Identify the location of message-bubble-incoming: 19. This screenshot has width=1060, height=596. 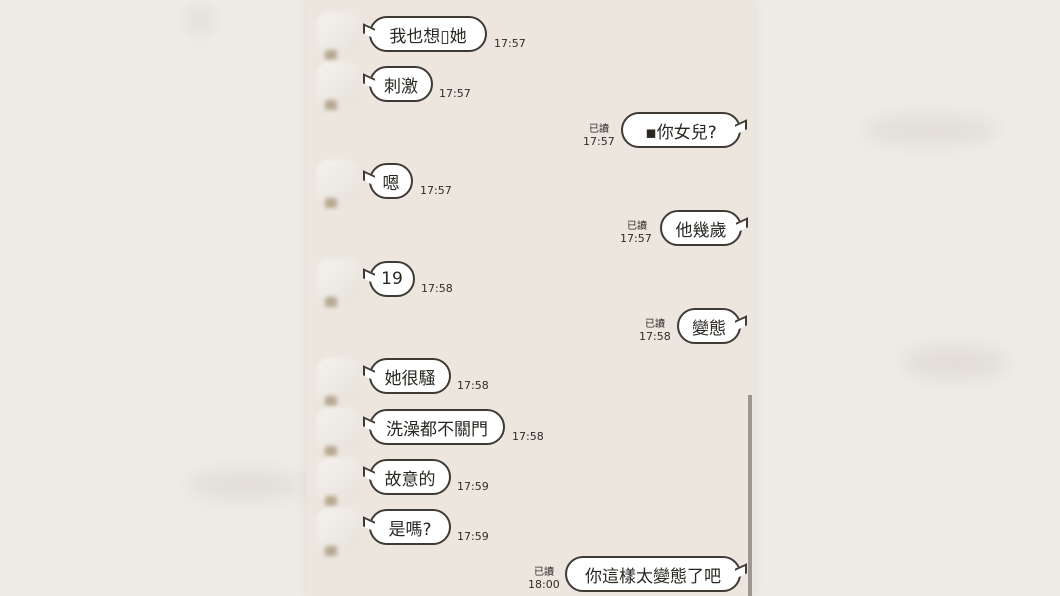
(392, 279).